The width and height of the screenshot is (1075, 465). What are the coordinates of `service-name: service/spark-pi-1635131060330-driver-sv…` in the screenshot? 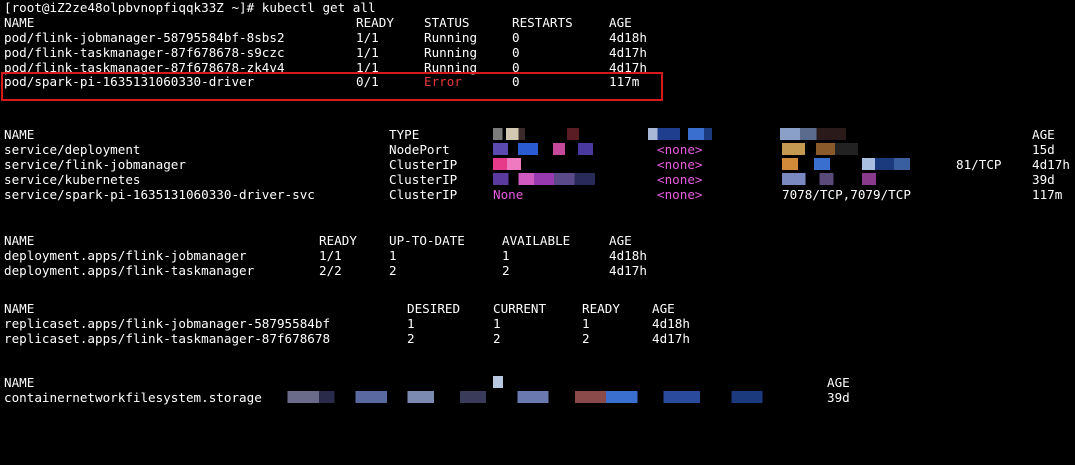 It's located at (159, 194).